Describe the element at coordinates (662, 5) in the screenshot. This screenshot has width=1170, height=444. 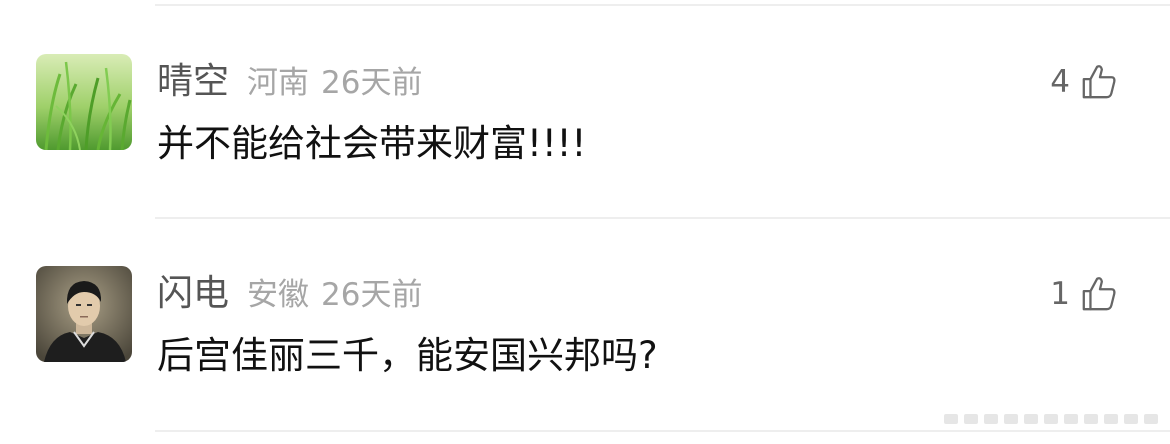
I see `top-divider` at that location.